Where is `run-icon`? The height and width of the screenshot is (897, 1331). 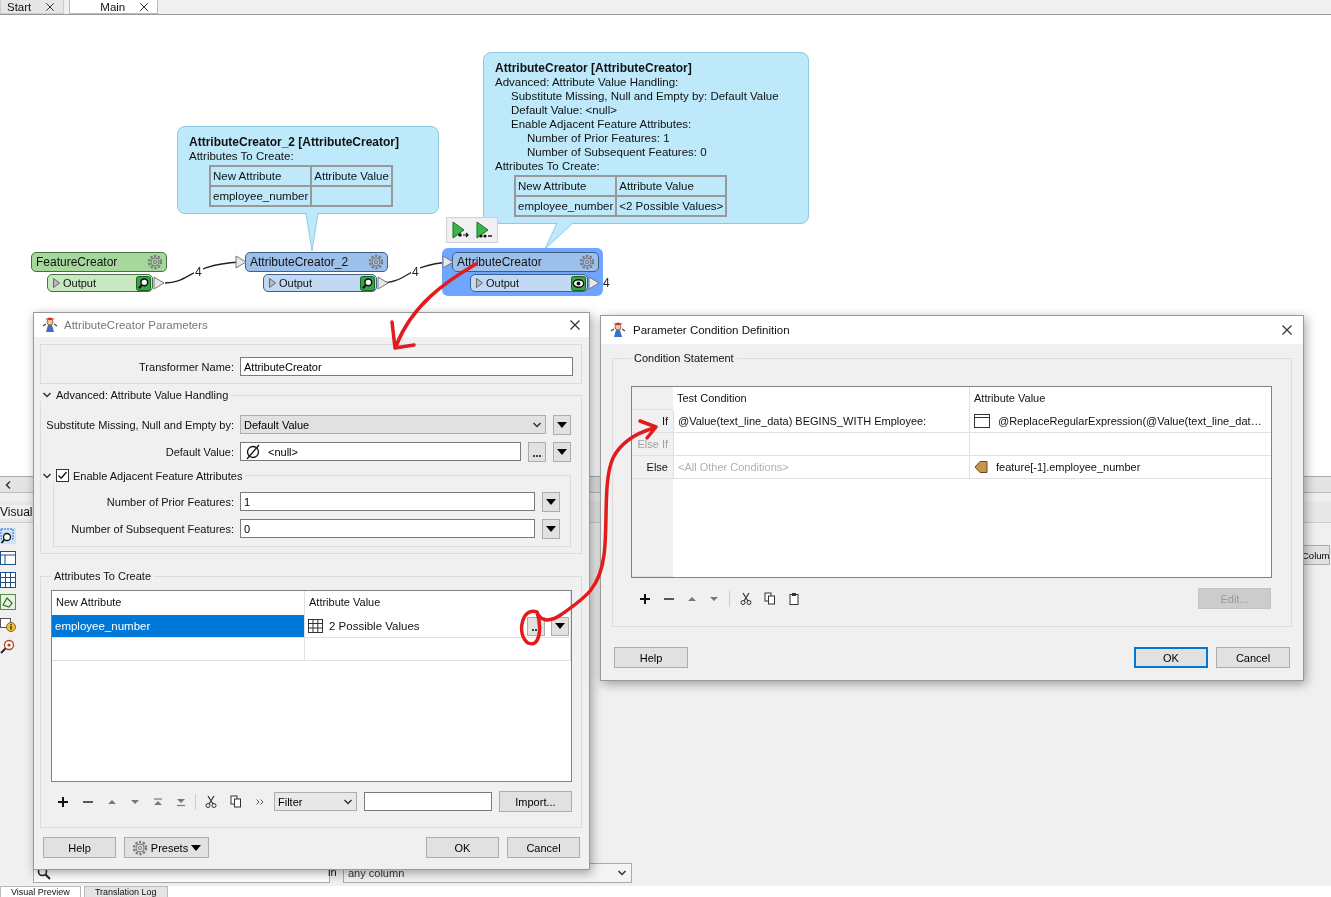 run-icon is located at coordinates (460, 230).